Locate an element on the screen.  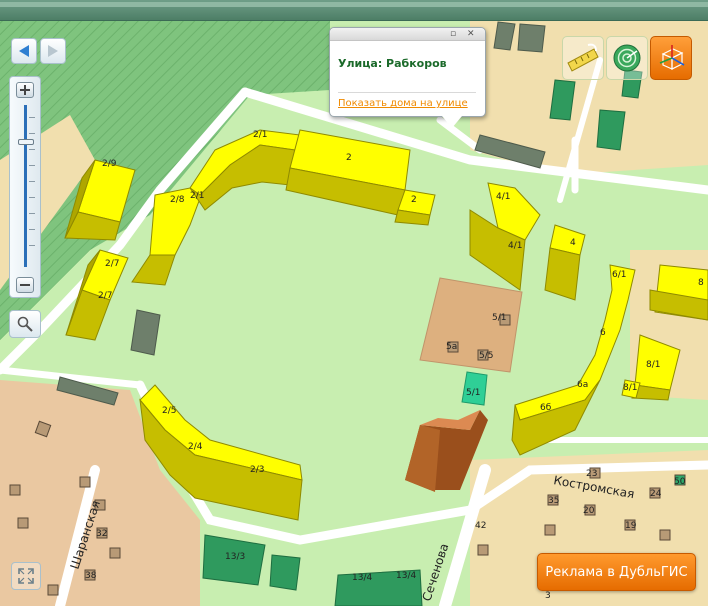
expand-icon is located at coordinates (26, 576).